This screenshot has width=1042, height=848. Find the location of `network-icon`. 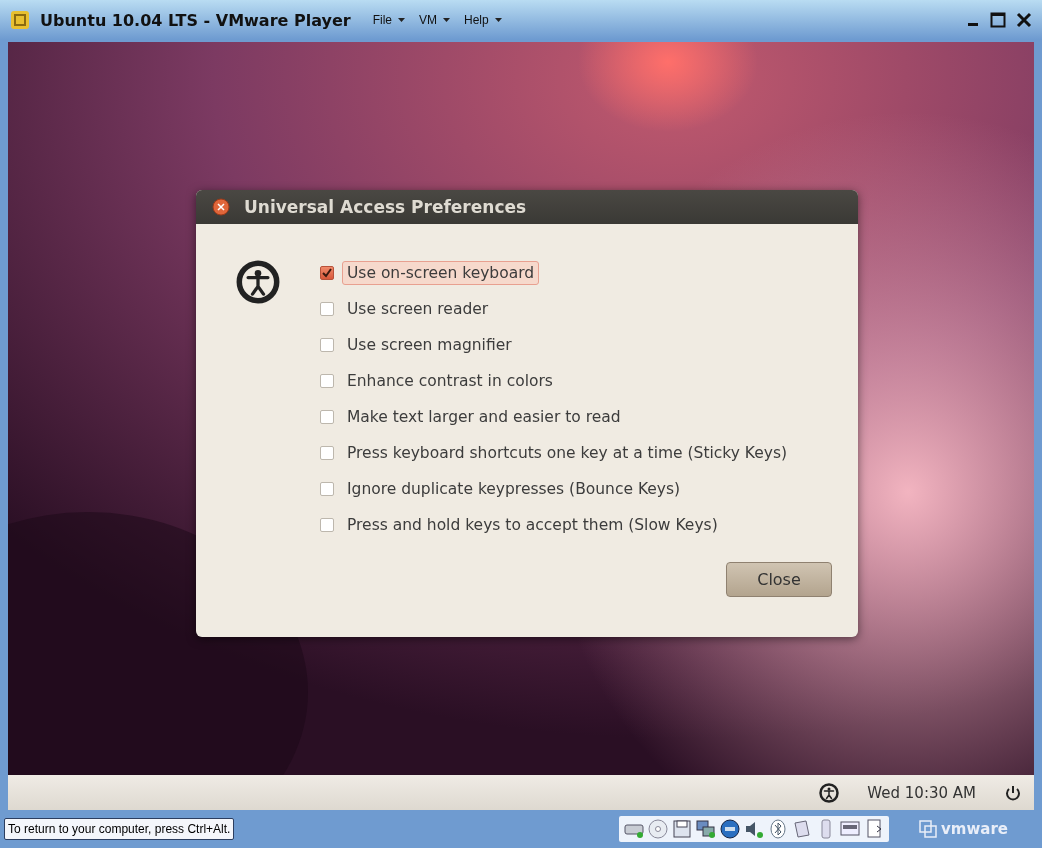

network-icon is located at coordinates (706, 829).